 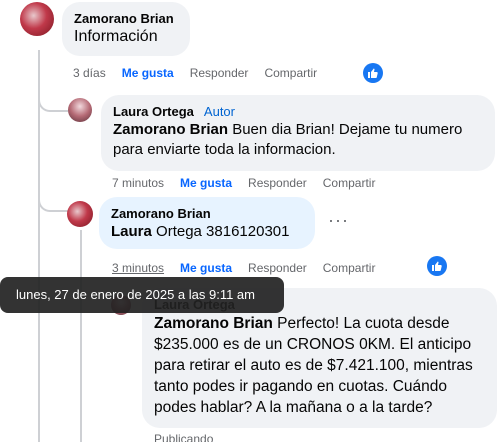 What do you see at coordinates (81, 336) in the screenshot?
I see `thread-line-nested` at bounding box center [81, 336].